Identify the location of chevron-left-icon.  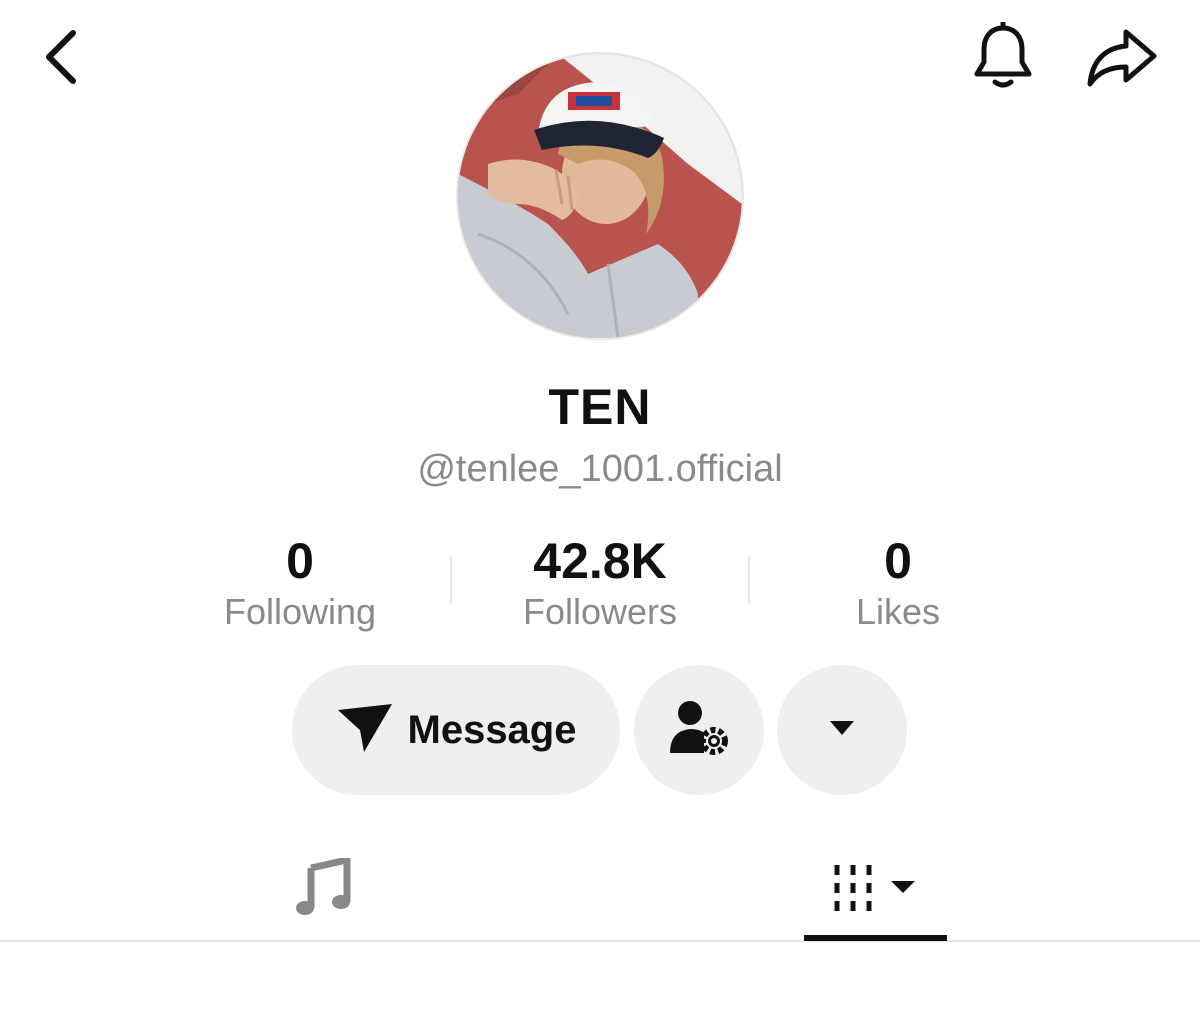
(61, 59).